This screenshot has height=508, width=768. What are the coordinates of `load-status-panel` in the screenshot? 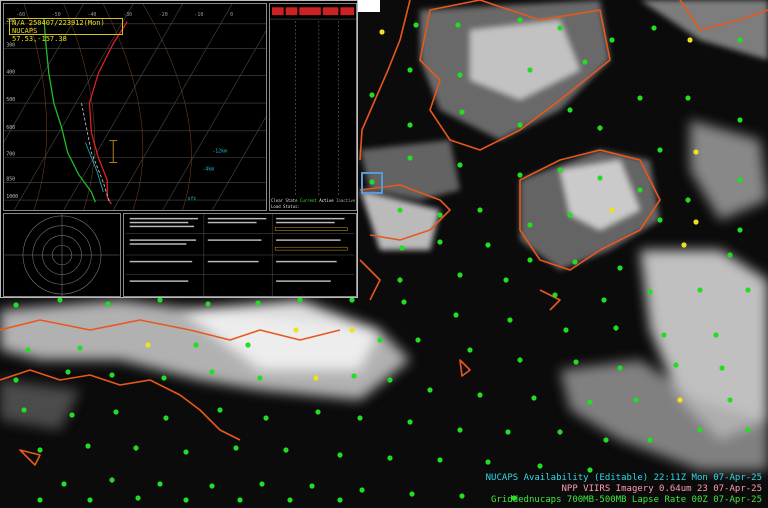 It's located at (313, 107).